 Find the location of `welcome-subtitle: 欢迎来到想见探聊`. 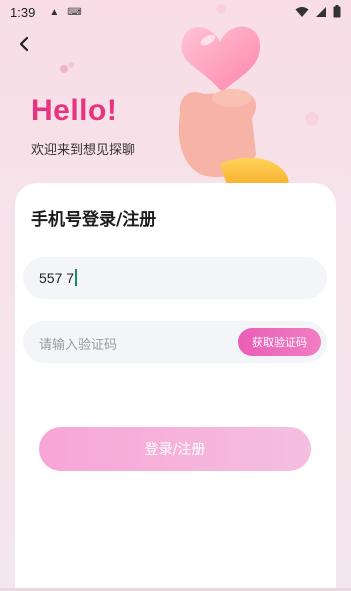

welcome-subtitle: 欢迎来到想见探聊 is located at coordinates (83, 150).